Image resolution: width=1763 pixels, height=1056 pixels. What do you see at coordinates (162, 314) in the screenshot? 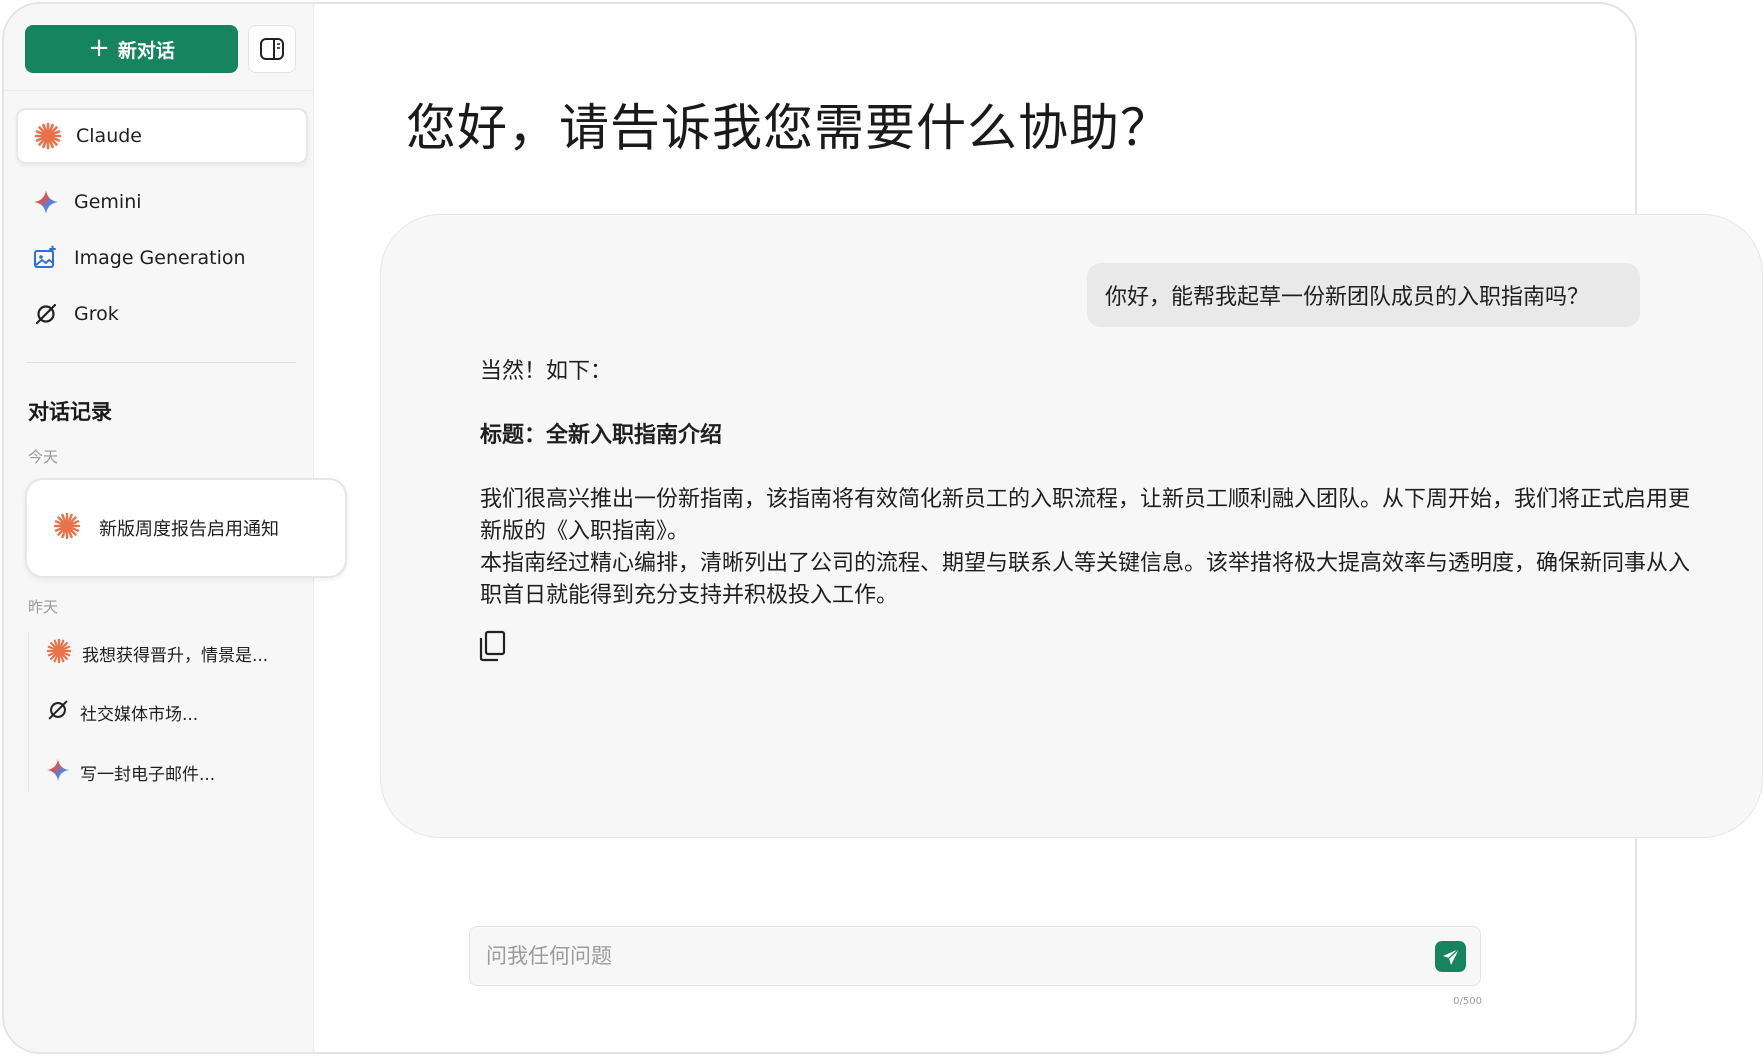
I see `model-item-grok: Grok` at bounding box center [162, 314].